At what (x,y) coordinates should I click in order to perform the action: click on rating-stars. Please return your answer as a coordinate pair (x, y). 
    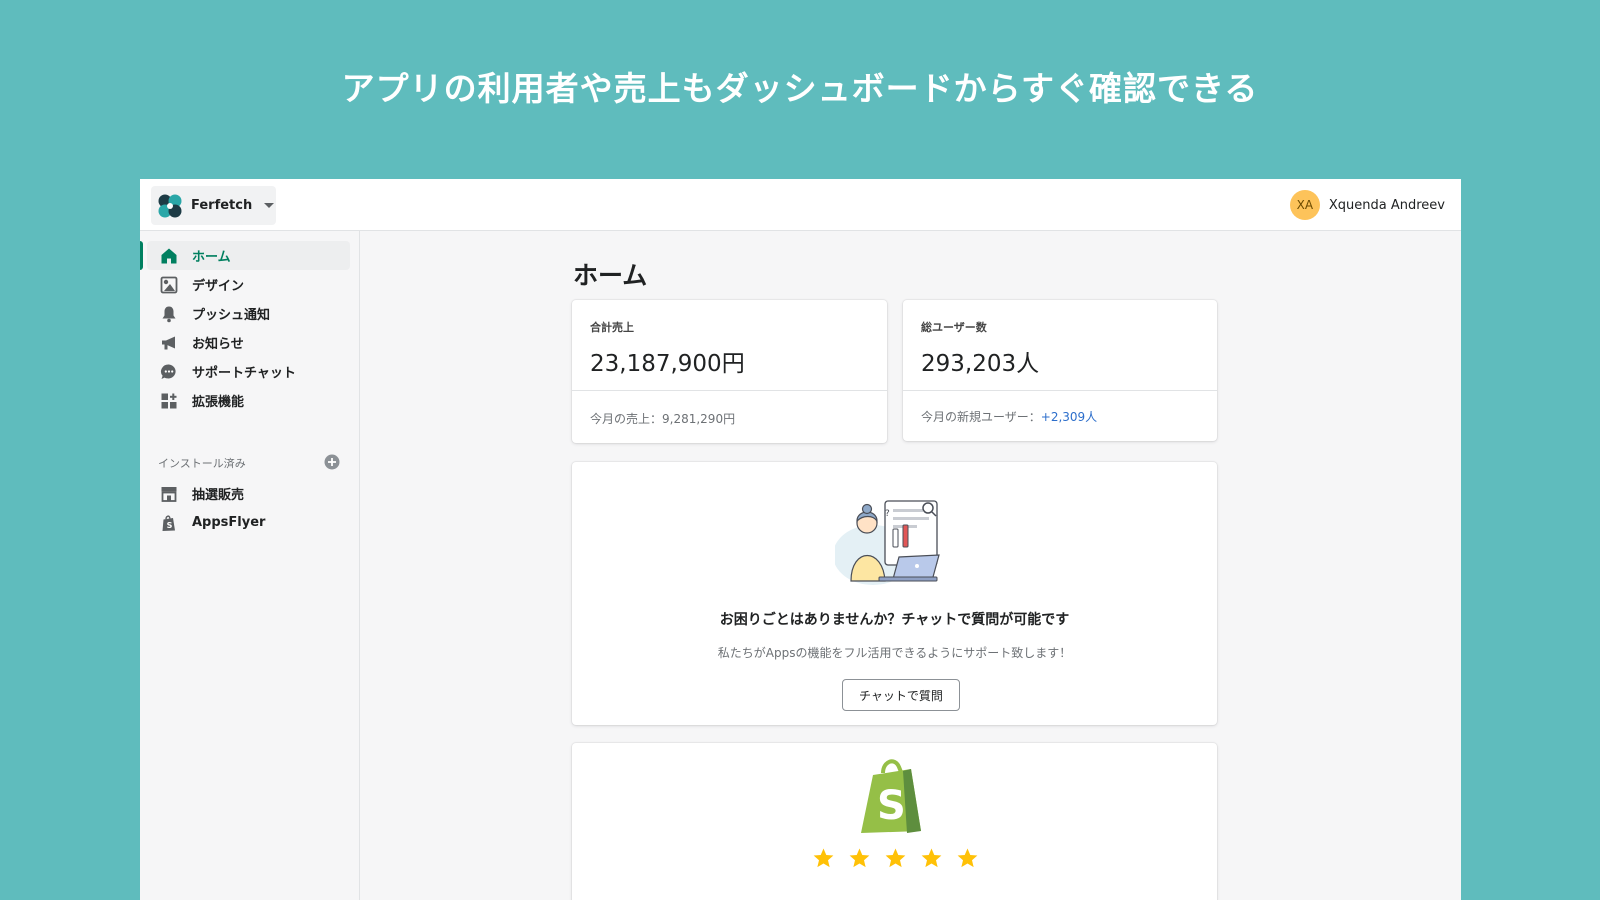
    Looking at the image, I should click on (895, 858).